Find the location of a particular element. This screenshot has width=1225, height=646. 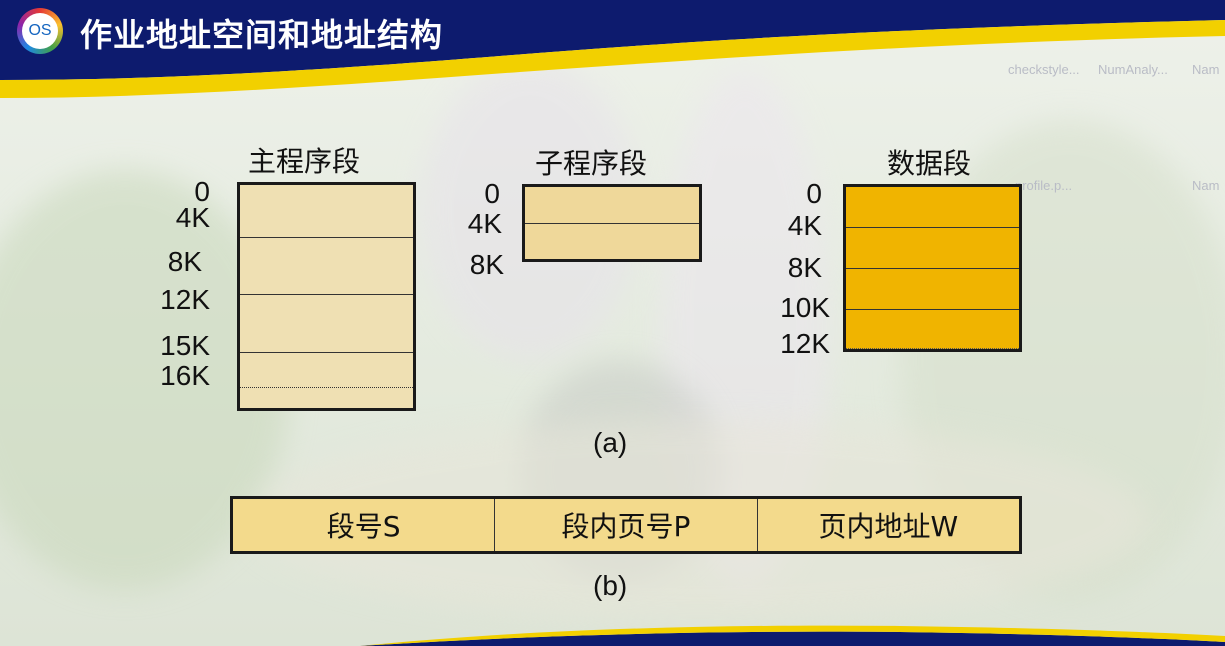

data-segment-title: 数据段 is located at coordinates (929, 163).